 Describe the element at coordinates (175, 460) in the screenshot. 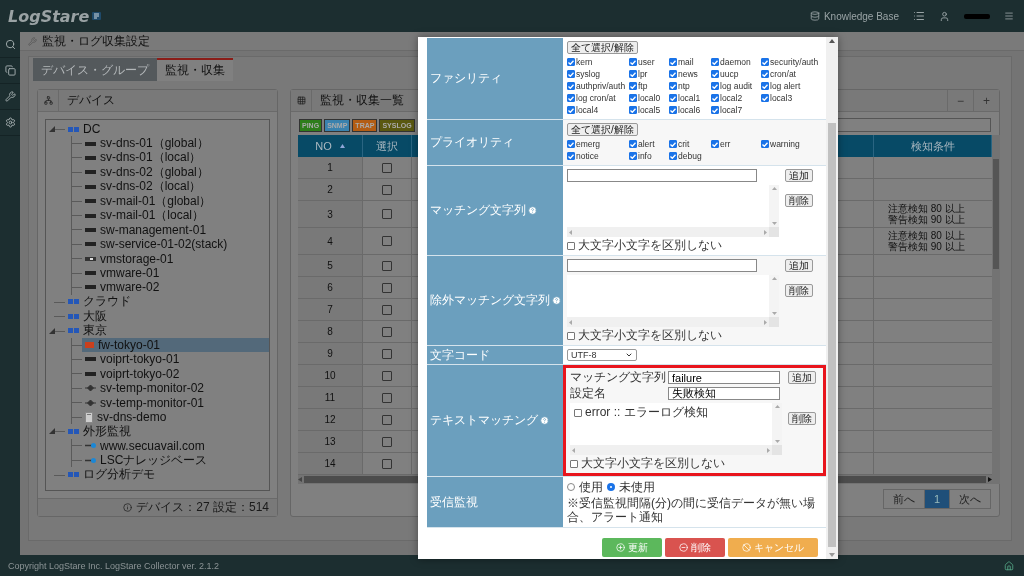

I see `tree-item: LSCナレッジベース` at that location.